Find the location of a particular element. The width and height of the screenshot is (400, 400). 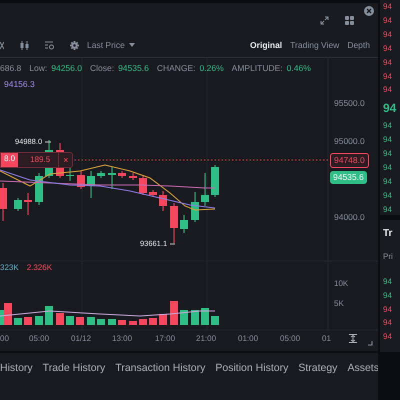

indicator-icon is located at coordinates (49, 45).